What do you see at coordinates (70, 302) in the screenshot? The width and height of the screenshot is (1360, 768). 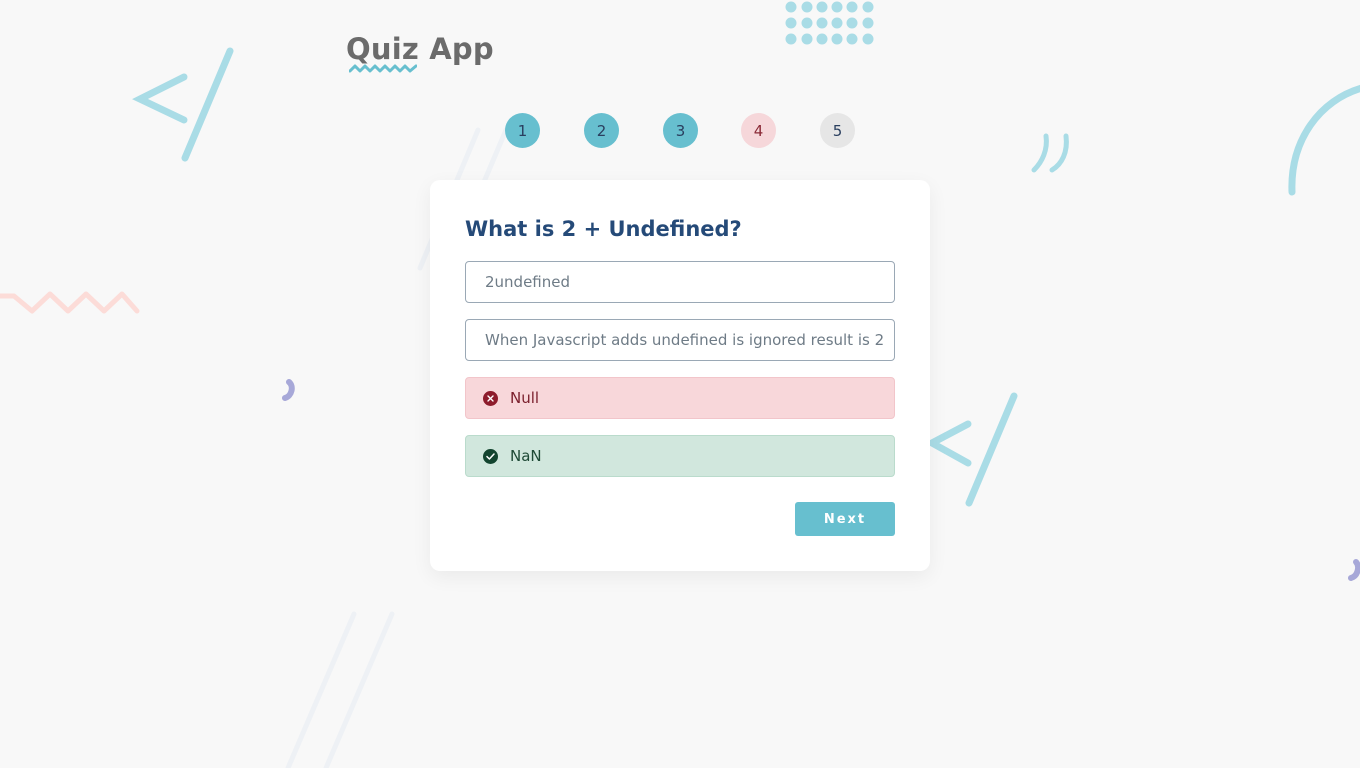 I see `zigzag-decoration` at bounding box center [70, 302].